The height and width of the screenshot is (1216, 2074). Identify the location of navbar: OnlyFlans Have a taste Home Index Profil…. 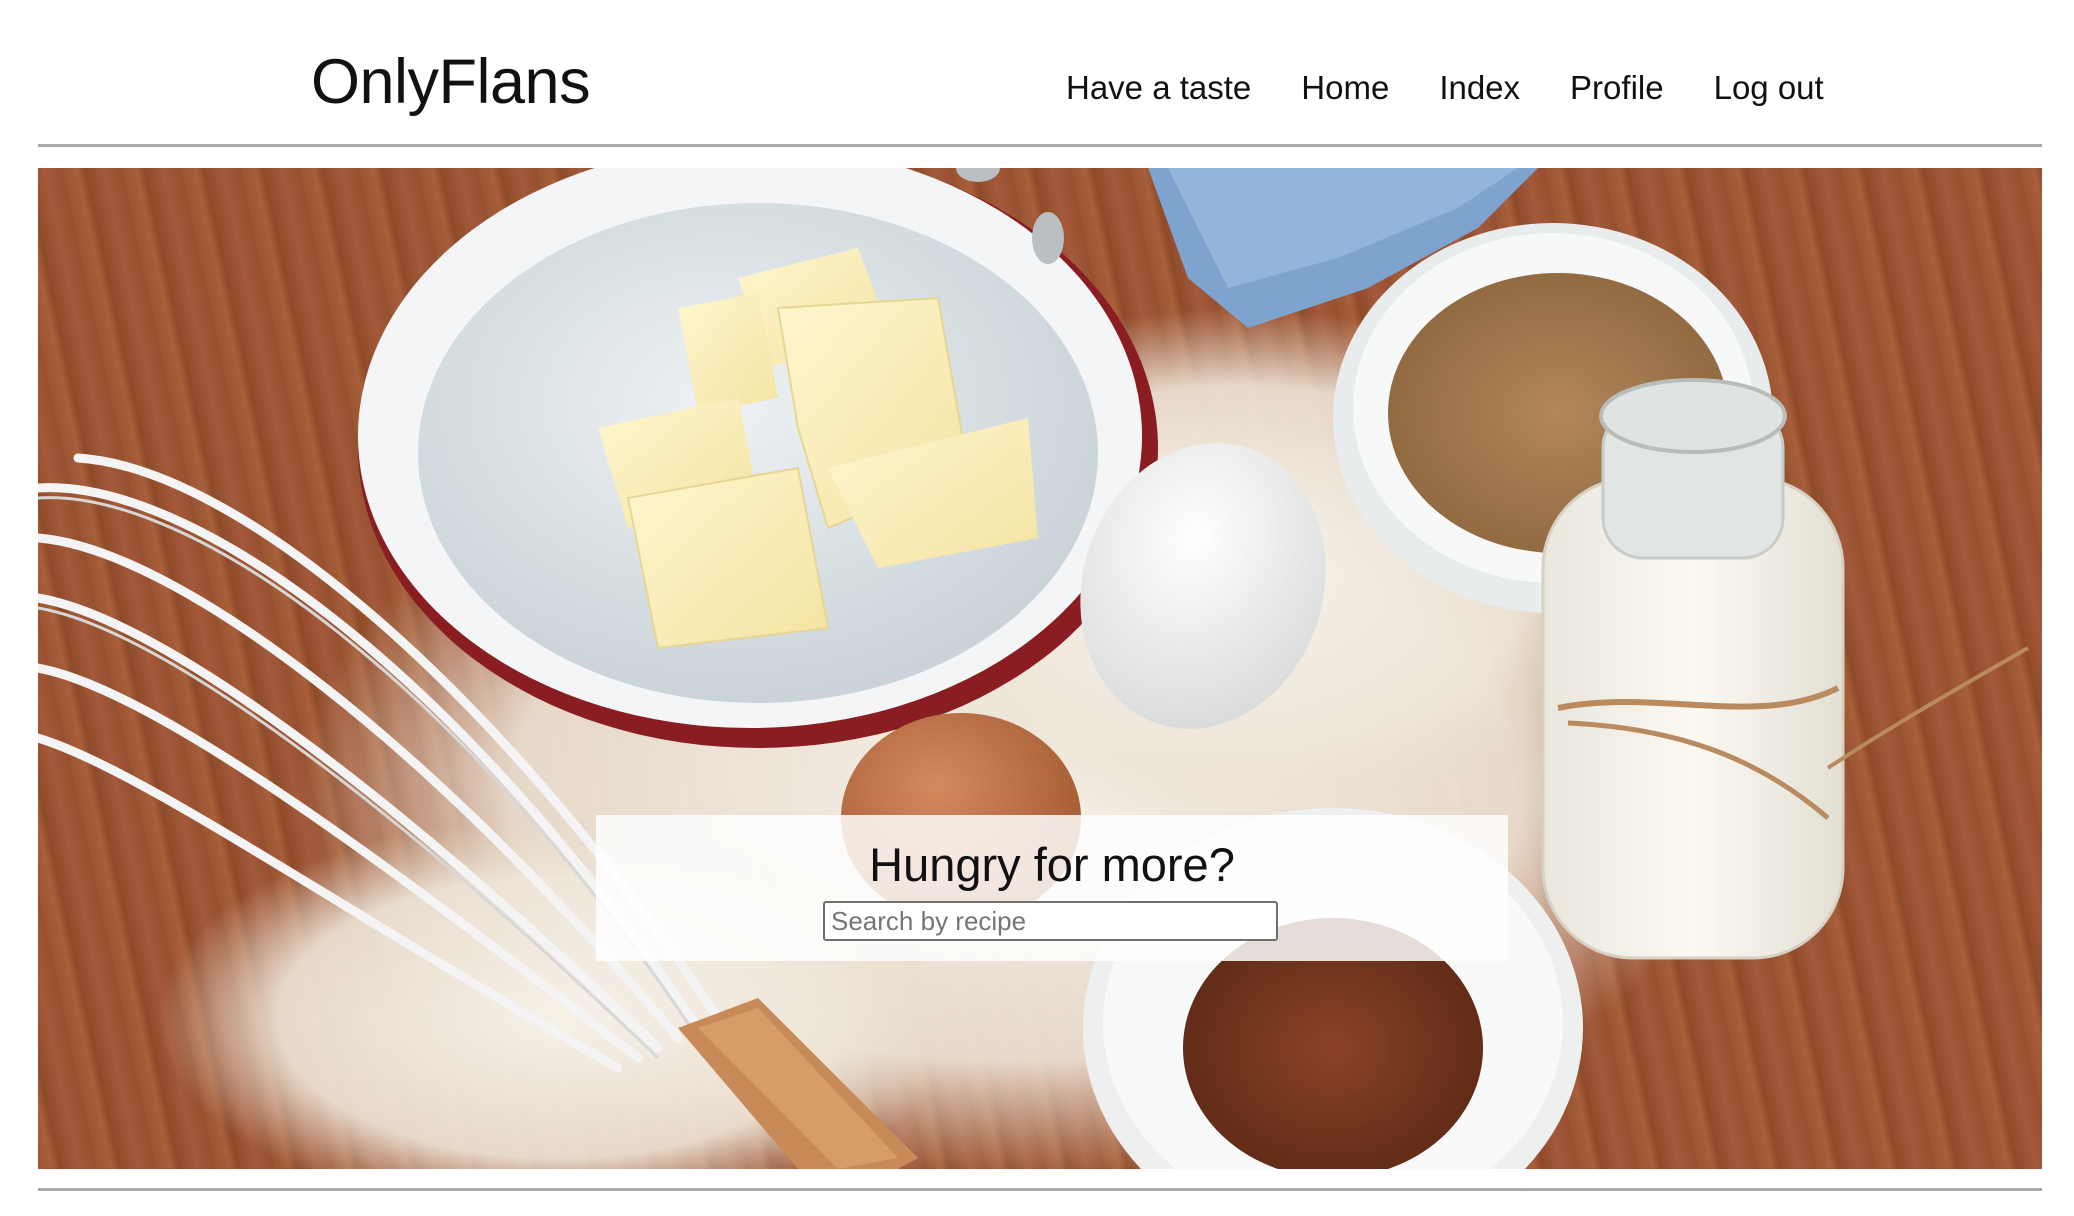
(1037, 72).